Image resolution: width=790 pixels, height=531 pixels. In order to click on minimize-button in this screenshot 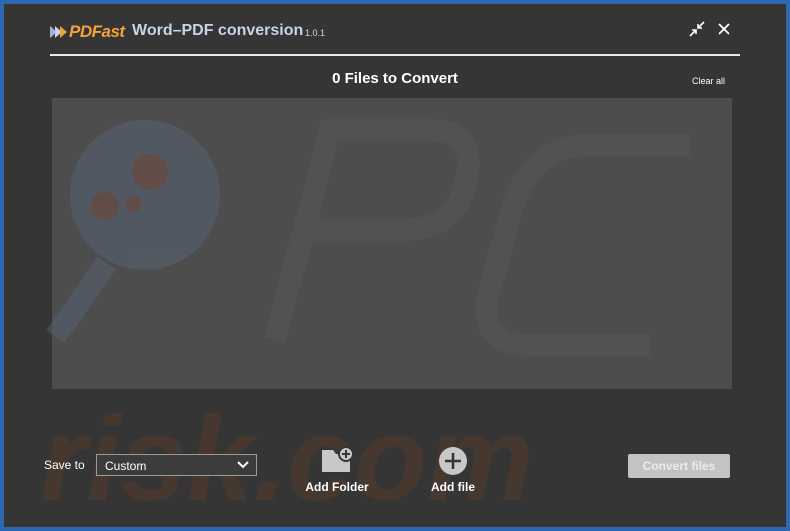, I will do `click(697, 29)`.